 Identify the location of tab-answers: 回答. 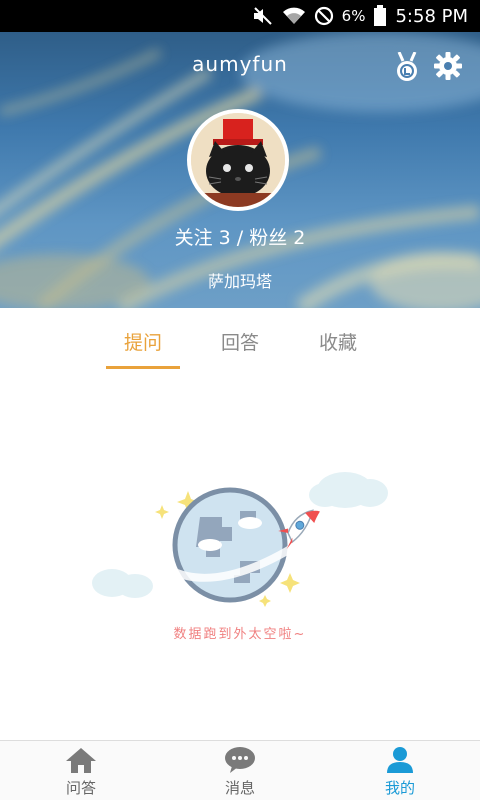
(240, 341).